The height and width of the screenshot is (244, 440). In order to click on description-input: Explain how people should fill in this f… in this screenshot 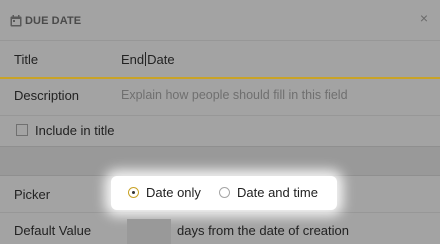, I will do `click(234, 95)`.